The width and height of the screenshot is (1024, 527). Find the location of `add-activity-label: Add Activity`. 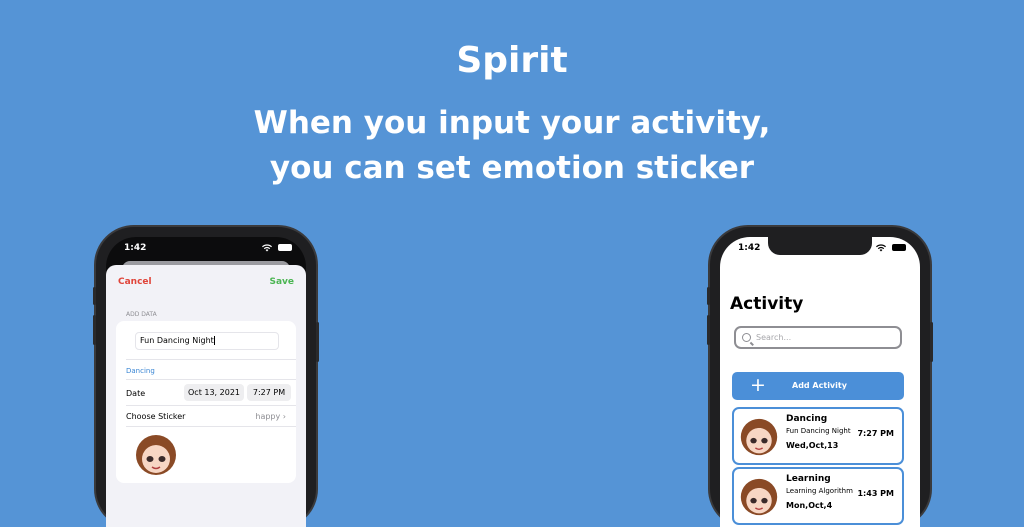

add-activity-label: Add Activity is located at coordinates (819, 385).